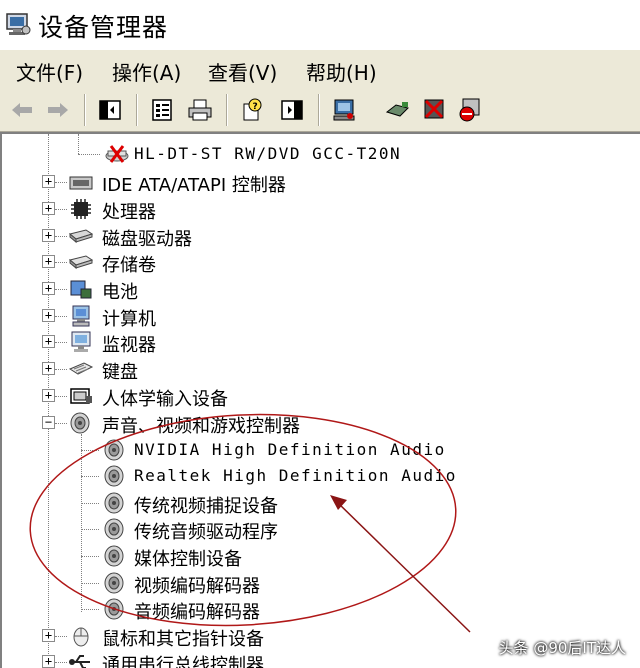 This screenshot has height=668, width=640. Describe the element at coordinates (562, 648) in the screenshot. I see `watermark: 头条 @90后IT达人` at that location.